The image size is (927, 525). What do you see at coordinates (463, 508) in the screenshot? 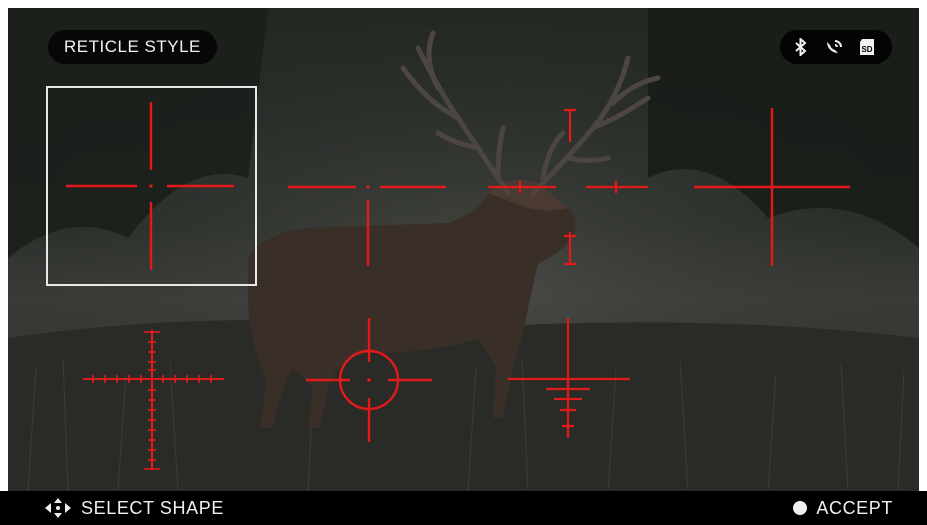
I see `footer-bar: SELECT SHAPE ACCEPT` at bounding box center [463, 508].